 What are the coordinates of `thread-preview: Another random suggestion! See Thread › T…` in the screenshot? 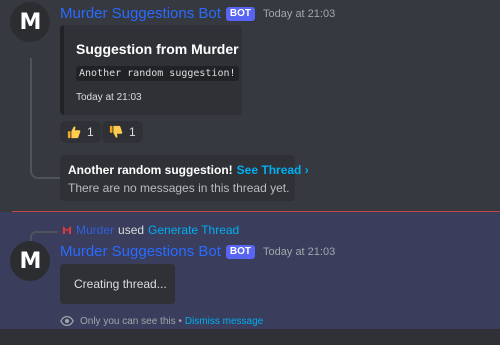 It's located at (184, 178).